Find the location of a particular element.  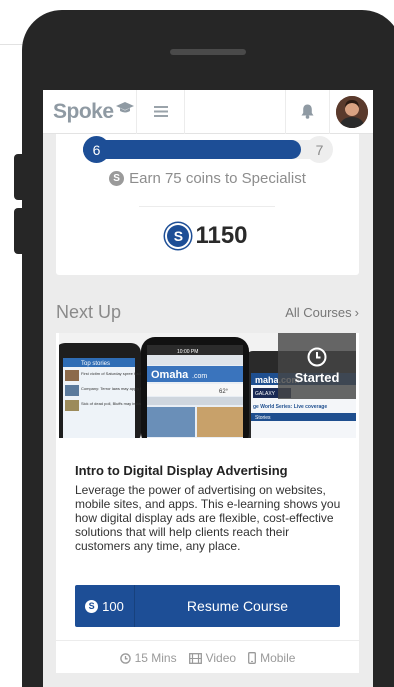

phone-volume-down is located at coordinates (19, 231).